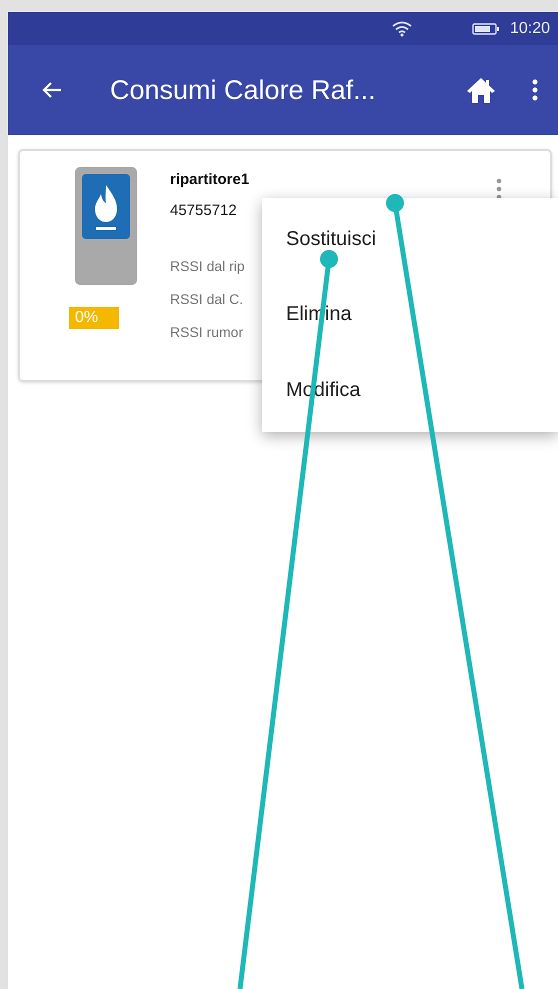 This screenshot has height=989, width=558. I want to click on rssi-label: RSSI dal rip, so click(207, 266).